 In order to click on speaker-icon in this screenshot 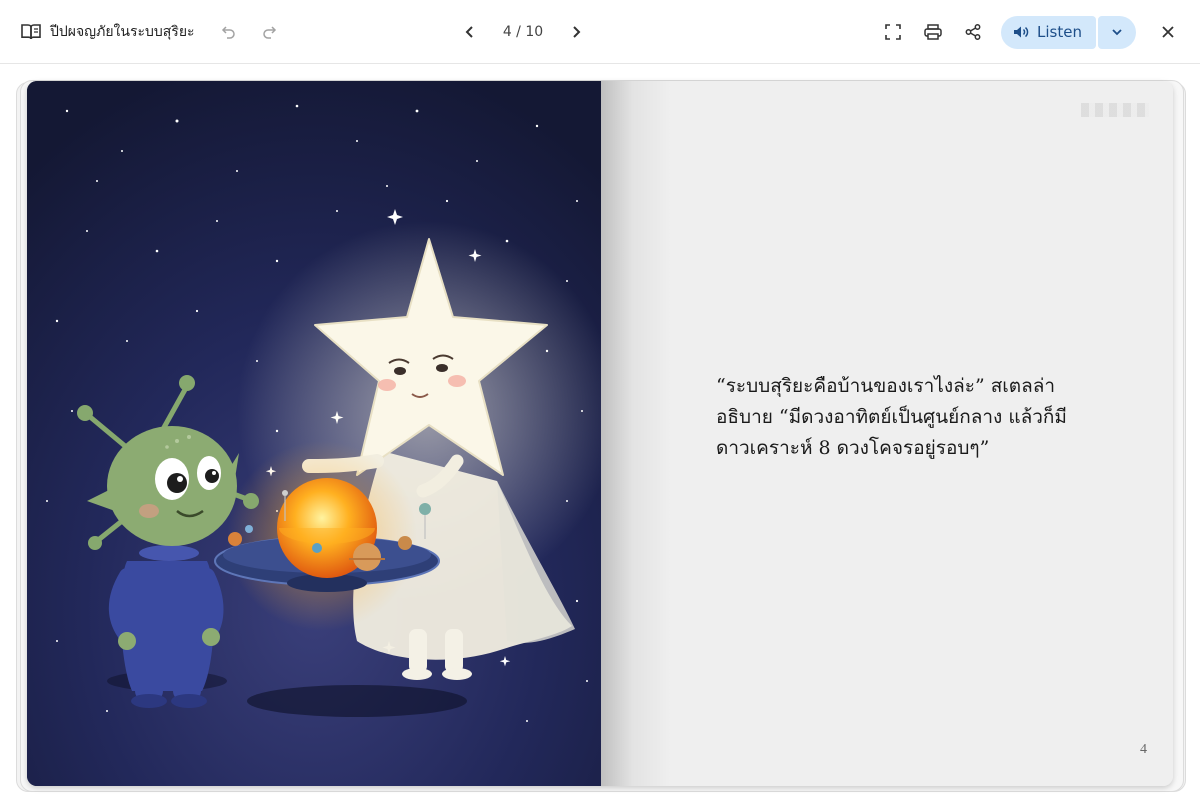, I will do `click(1021, 32)`.